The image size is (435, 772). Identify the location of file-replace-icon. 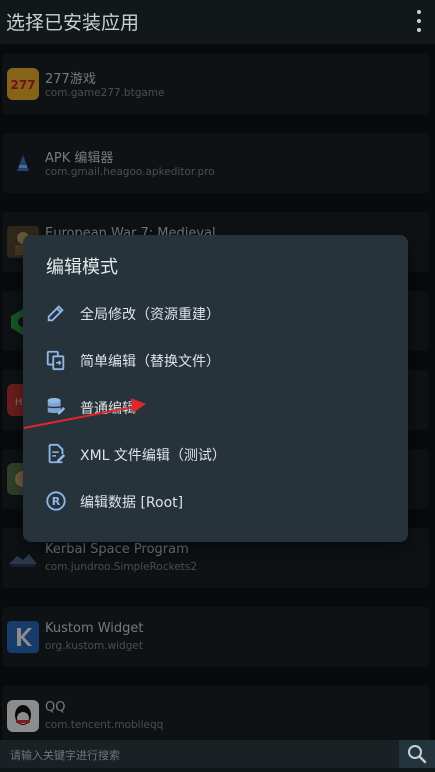
(56, 360).